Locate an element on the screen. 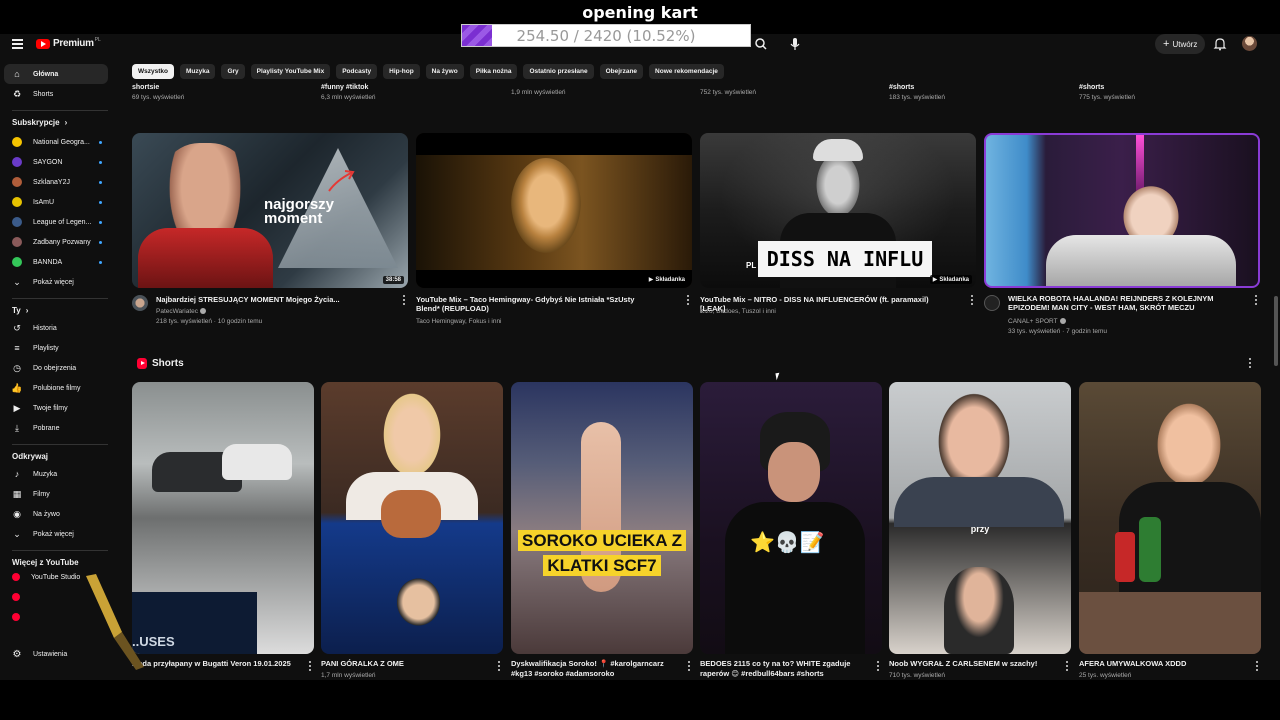  sidebar-item-home: ⌂ Główna is located at coordinates (56, 74).